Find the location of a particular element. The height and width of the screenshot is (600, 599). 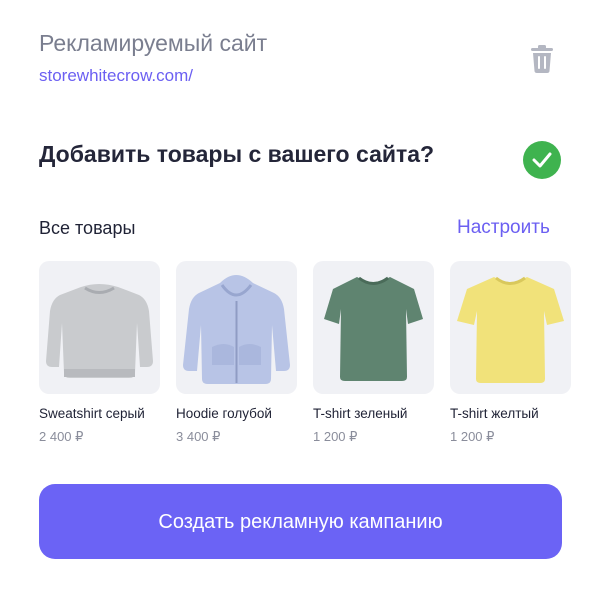

product-card: Hoodie голубой 3 400 ₽ is located at coordinates (236, 352).